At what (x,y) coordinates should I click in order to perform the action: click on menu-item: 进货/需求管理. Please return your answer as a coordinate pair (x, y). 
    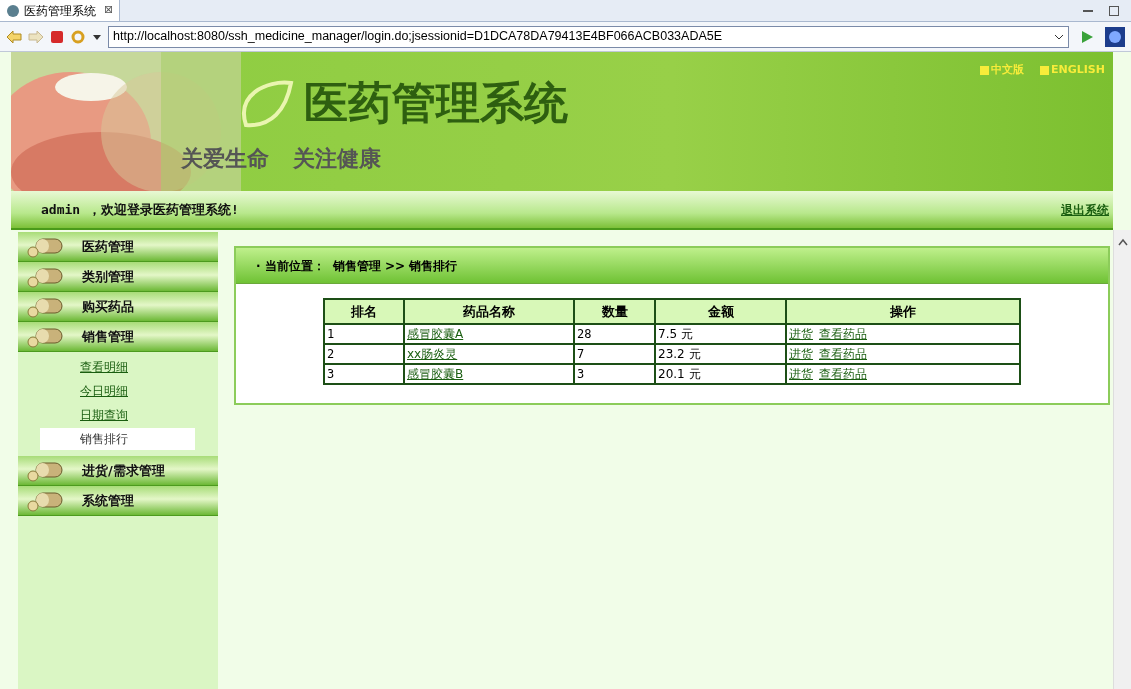
    Looking at the image, I should click on (118, 471).